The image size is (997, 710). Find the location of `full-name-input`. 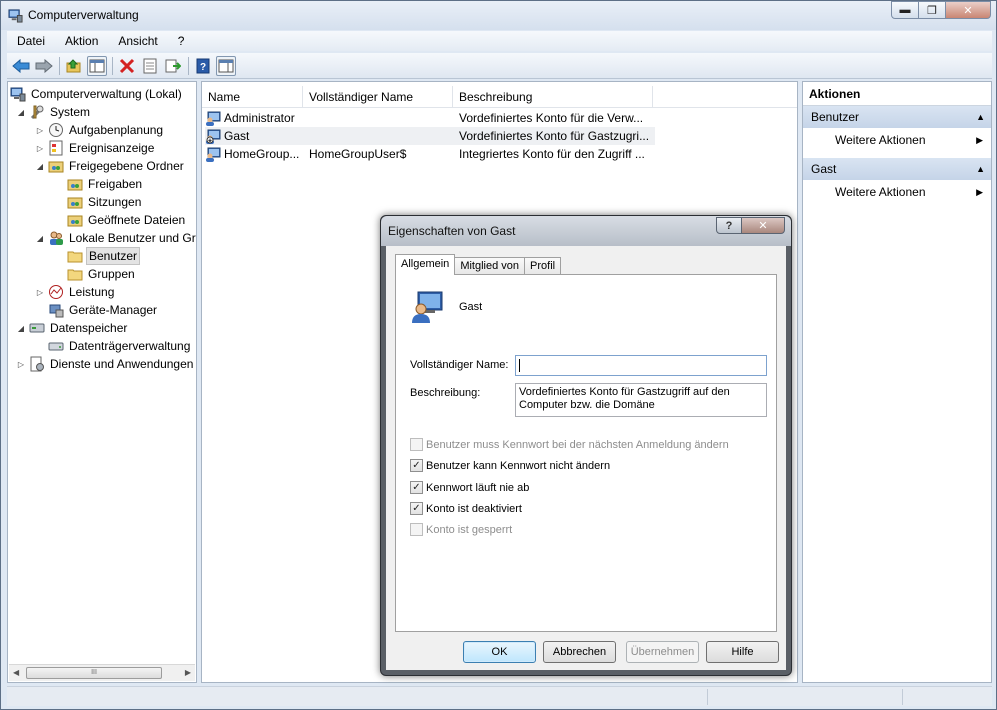

full-name-input is located at coordinates (641, 365).